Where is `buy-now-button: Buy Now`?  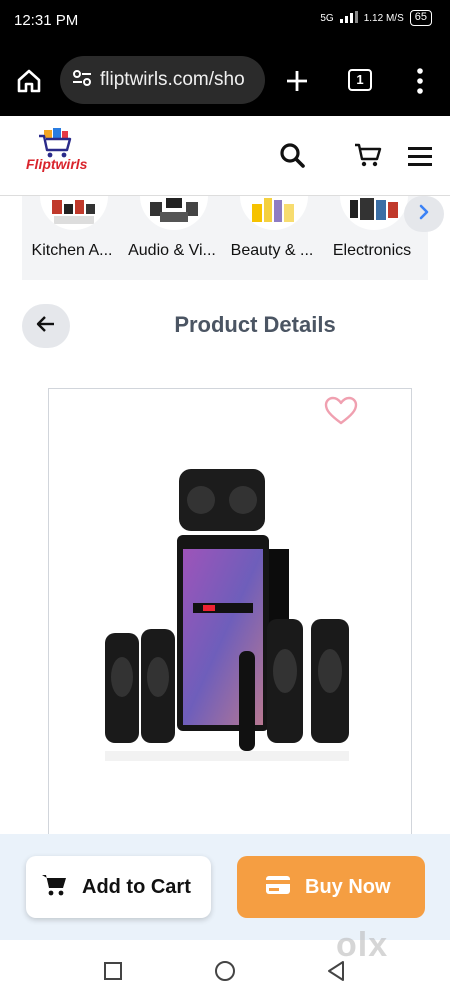 buy-now-button: Buy Now is located at coordinates (331, 887).